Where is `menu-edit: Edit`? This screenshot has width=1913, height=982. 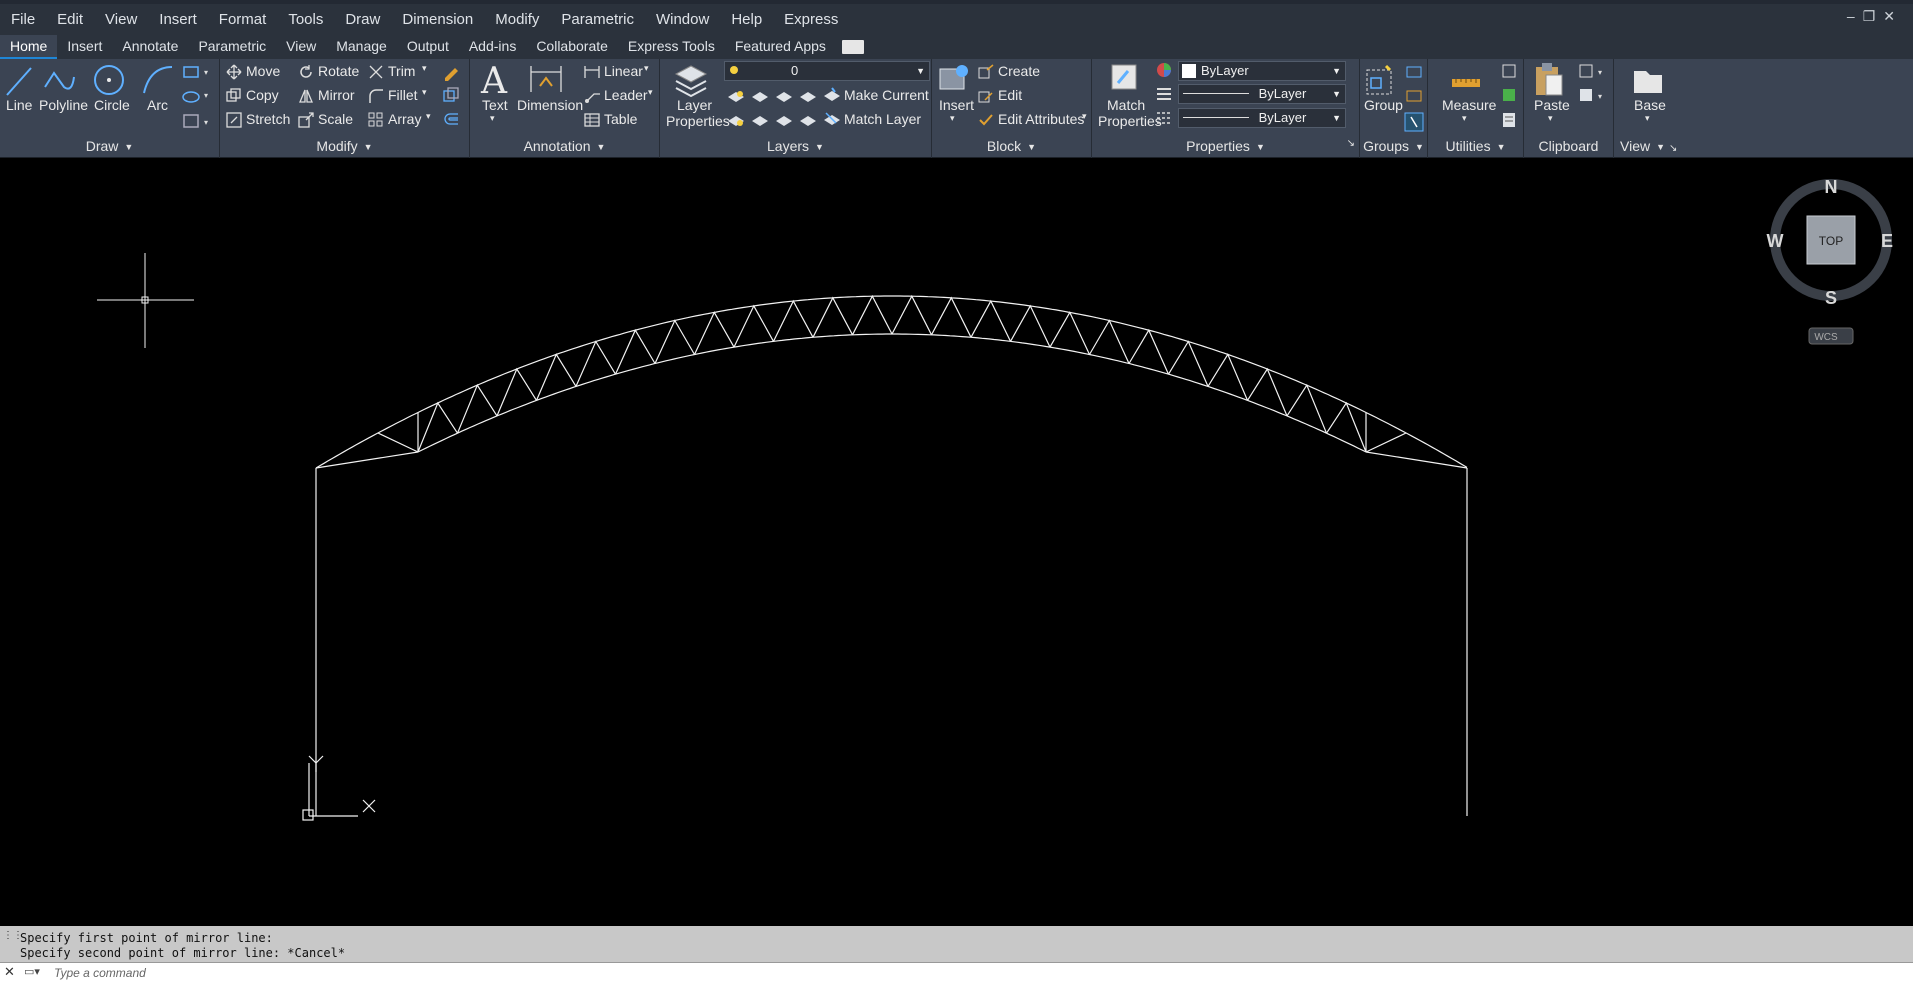 menu-edit: Edit is located at coordinates (70, 19).